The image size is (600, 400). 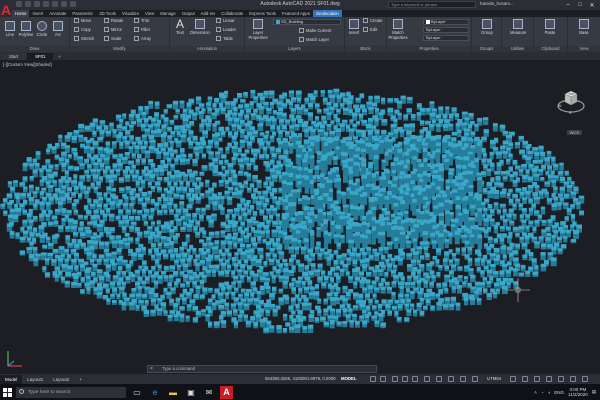 I want to click on table-button: Table, so click(x=224, y=38).